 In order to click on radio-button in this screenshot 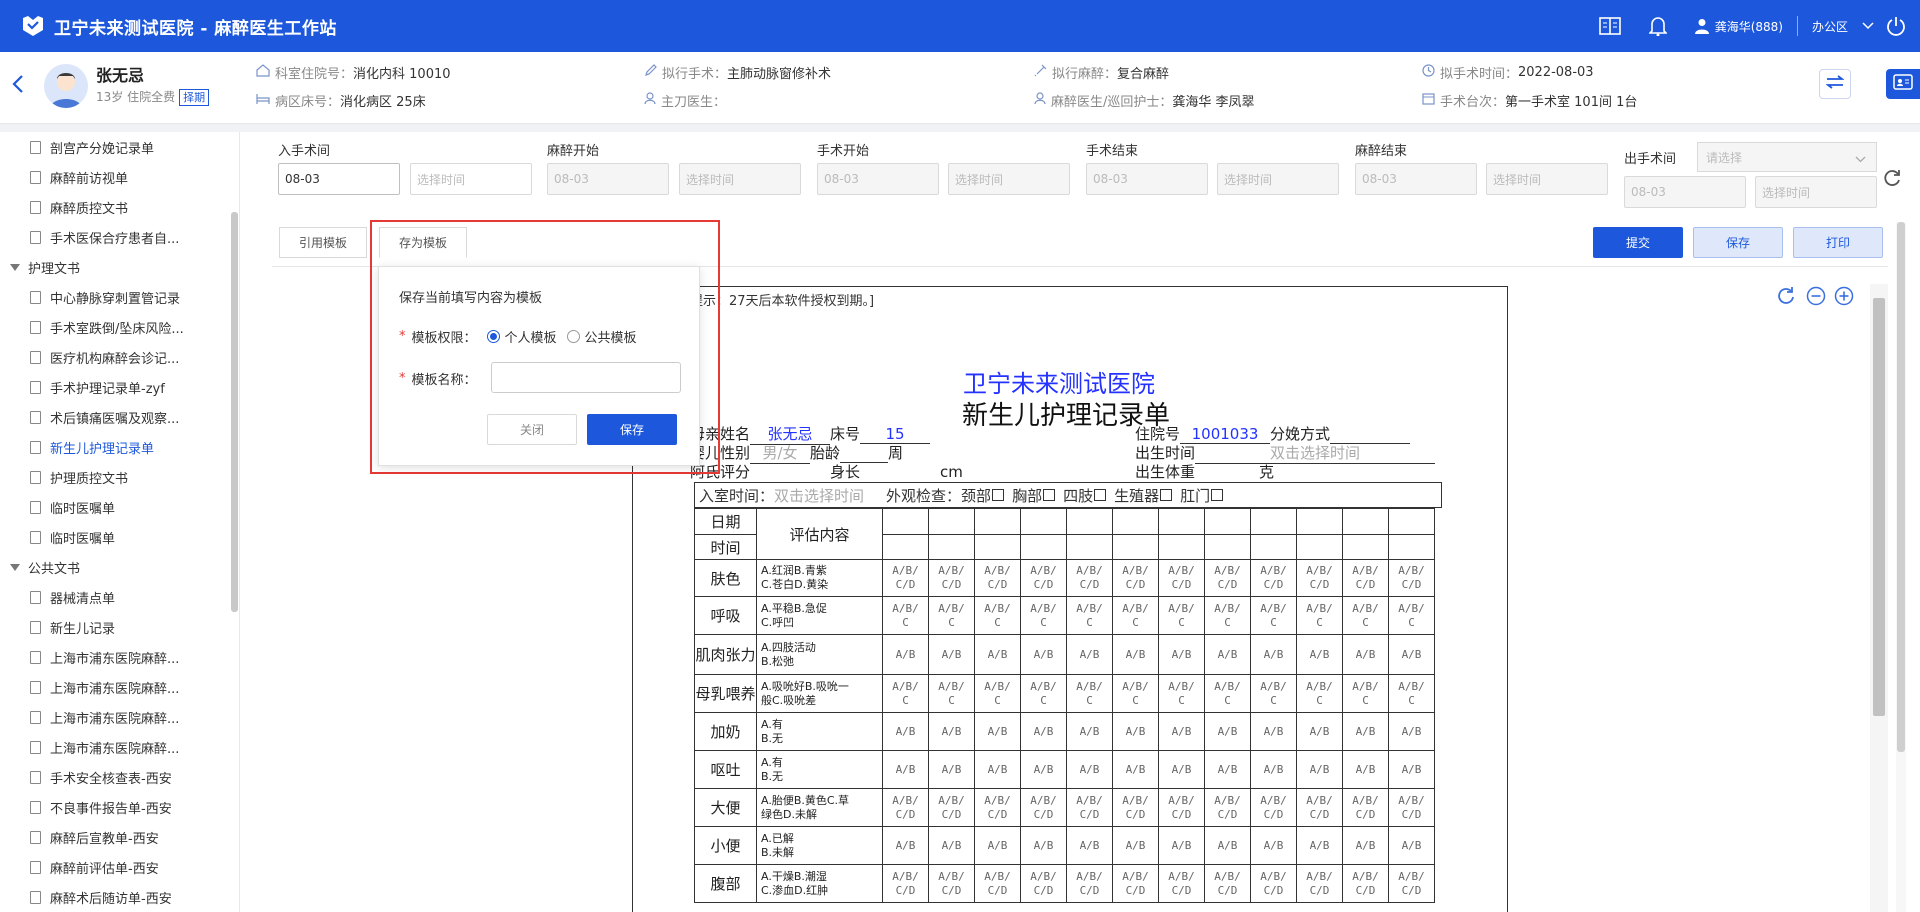, I will do `click(493, 336)`.